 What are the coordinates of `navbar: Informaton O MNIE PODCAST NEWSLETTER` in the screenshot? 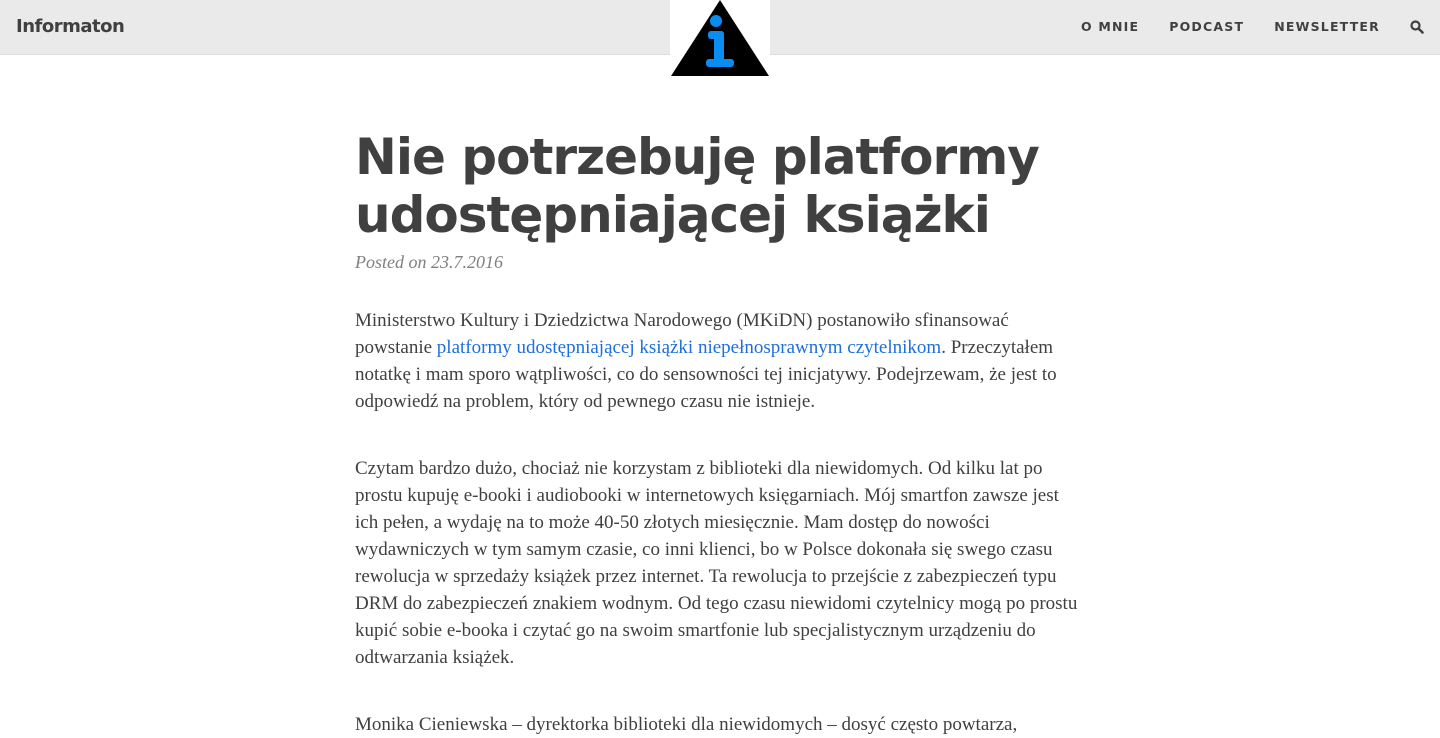 It's located at (720, 38).